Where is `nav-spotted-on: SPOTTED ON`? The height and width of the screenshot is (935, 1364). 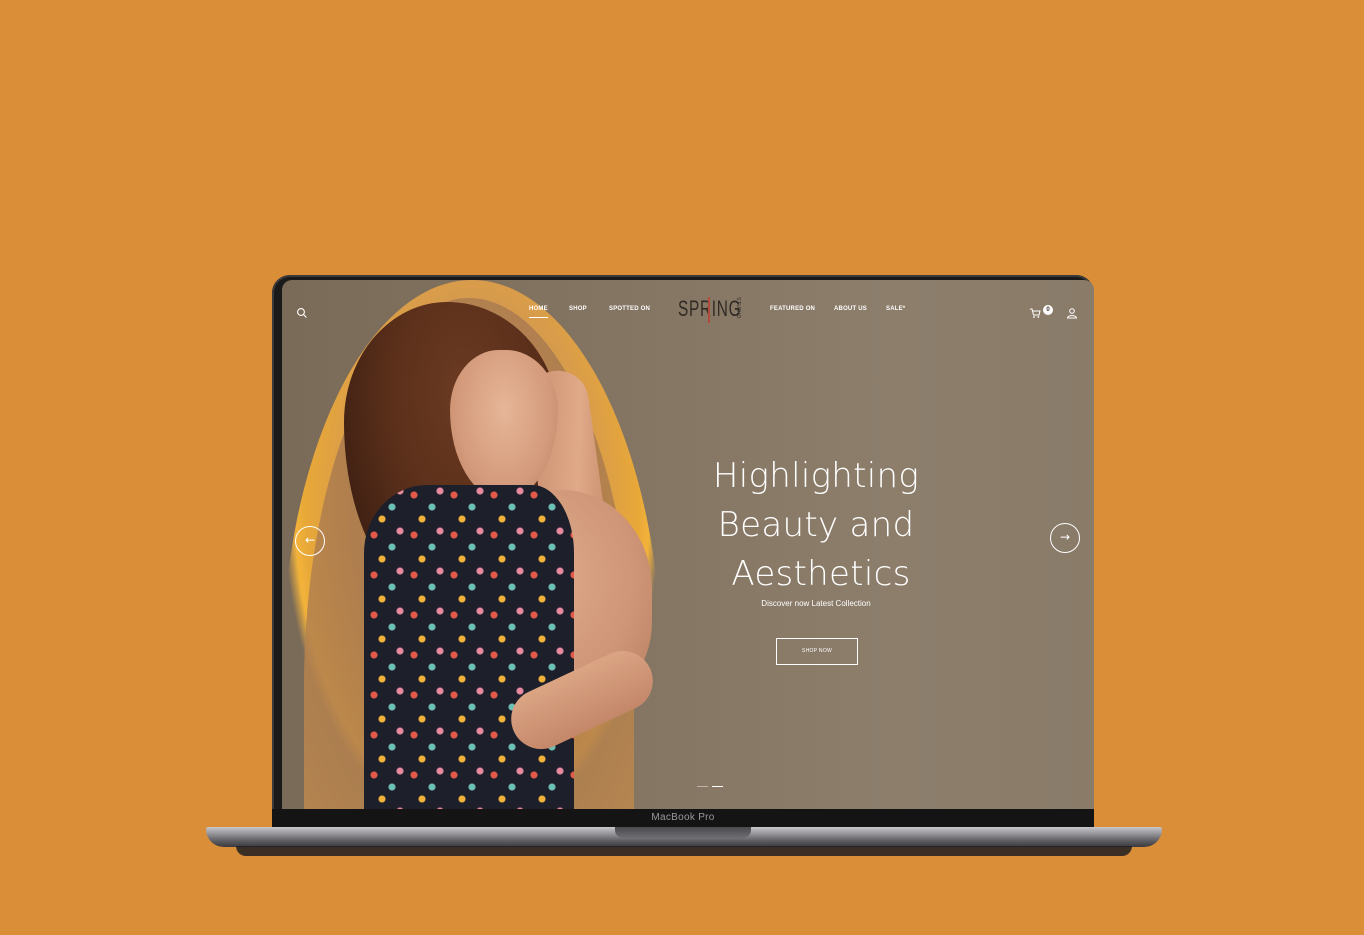 nav-spotted-on: SPOTTED ON is located at coordinates (629, 309).